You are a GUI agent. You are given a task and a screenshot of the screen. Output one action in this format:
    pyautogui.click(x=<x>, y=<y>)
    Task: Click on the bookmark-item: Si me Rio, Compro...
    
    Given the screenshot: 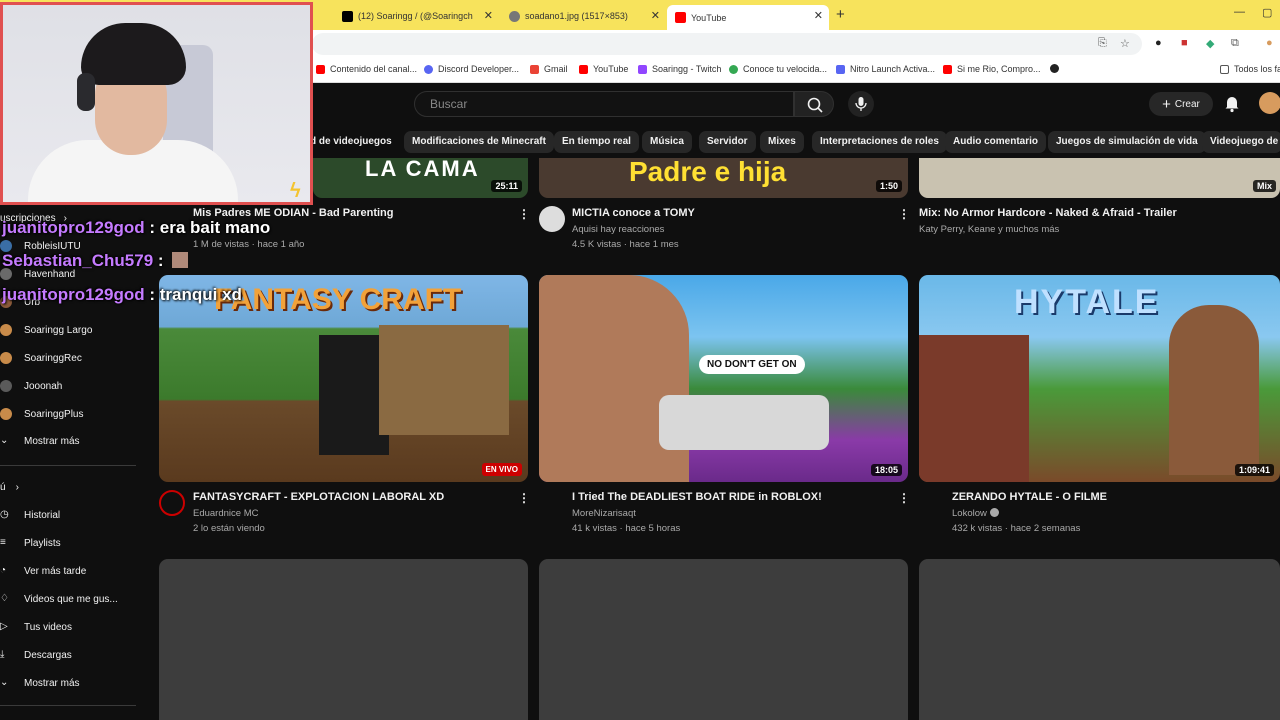 What is the action you would take?
    pyautogui.click(x=992, y=69)
    